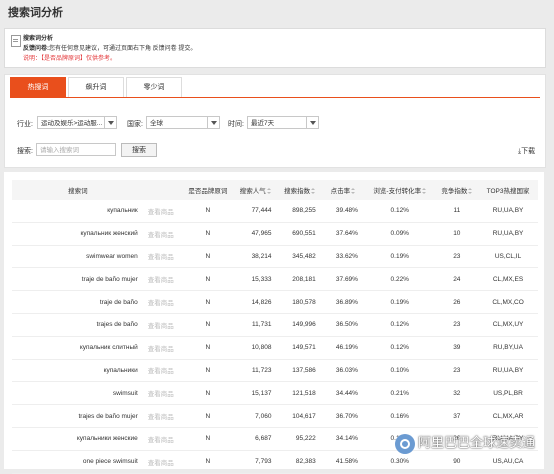  I want to click on header-ctr-label: 点击率, so click(340, 191).